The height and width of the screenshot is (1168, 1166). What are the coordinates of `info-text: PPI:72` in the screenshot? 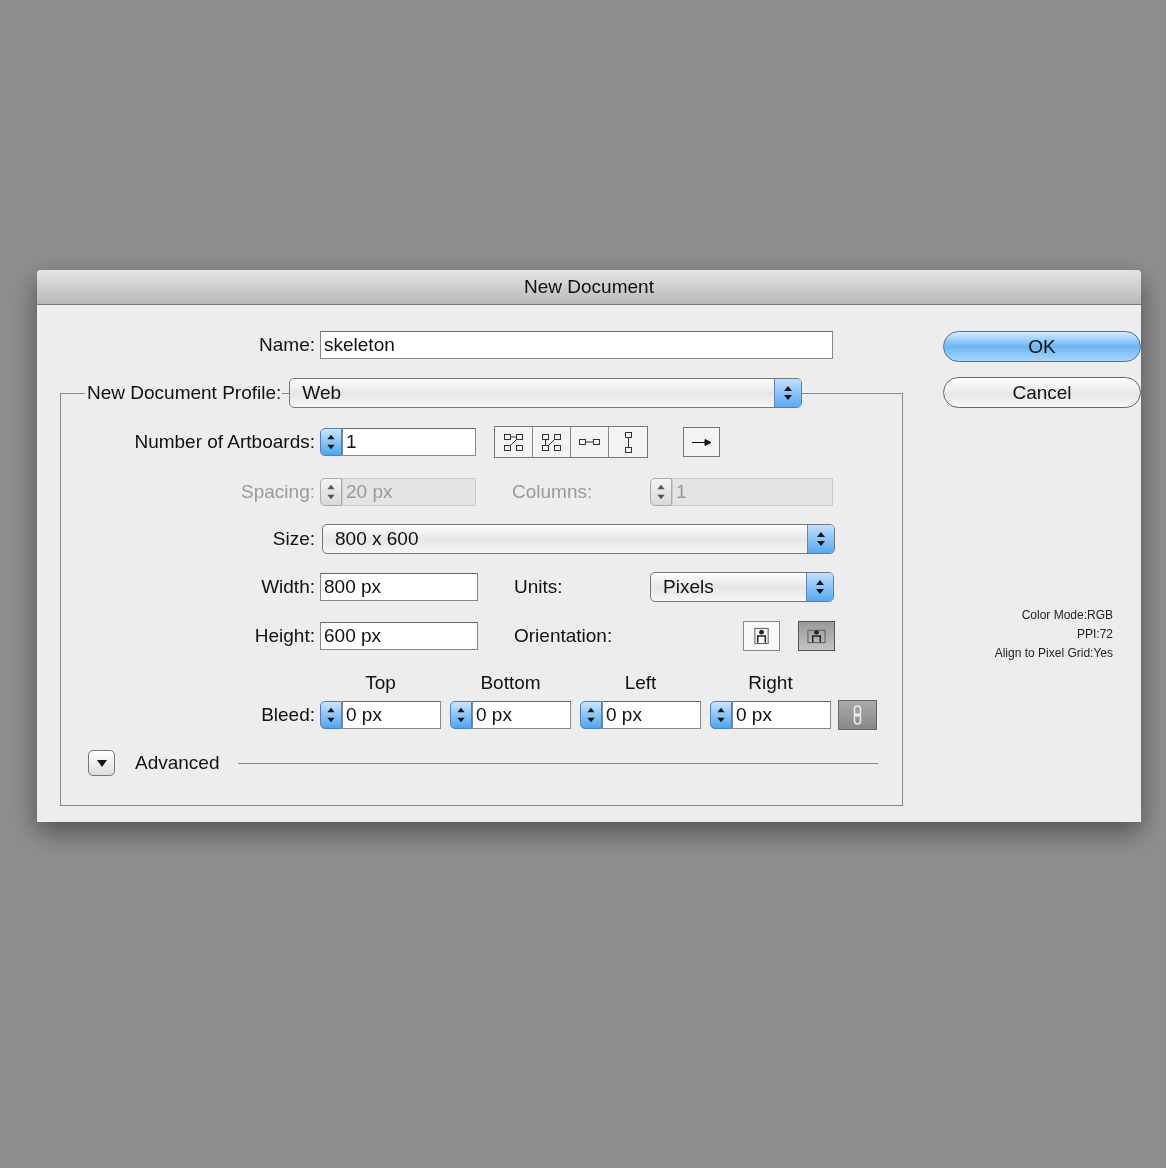 It's located at (1094, 634).